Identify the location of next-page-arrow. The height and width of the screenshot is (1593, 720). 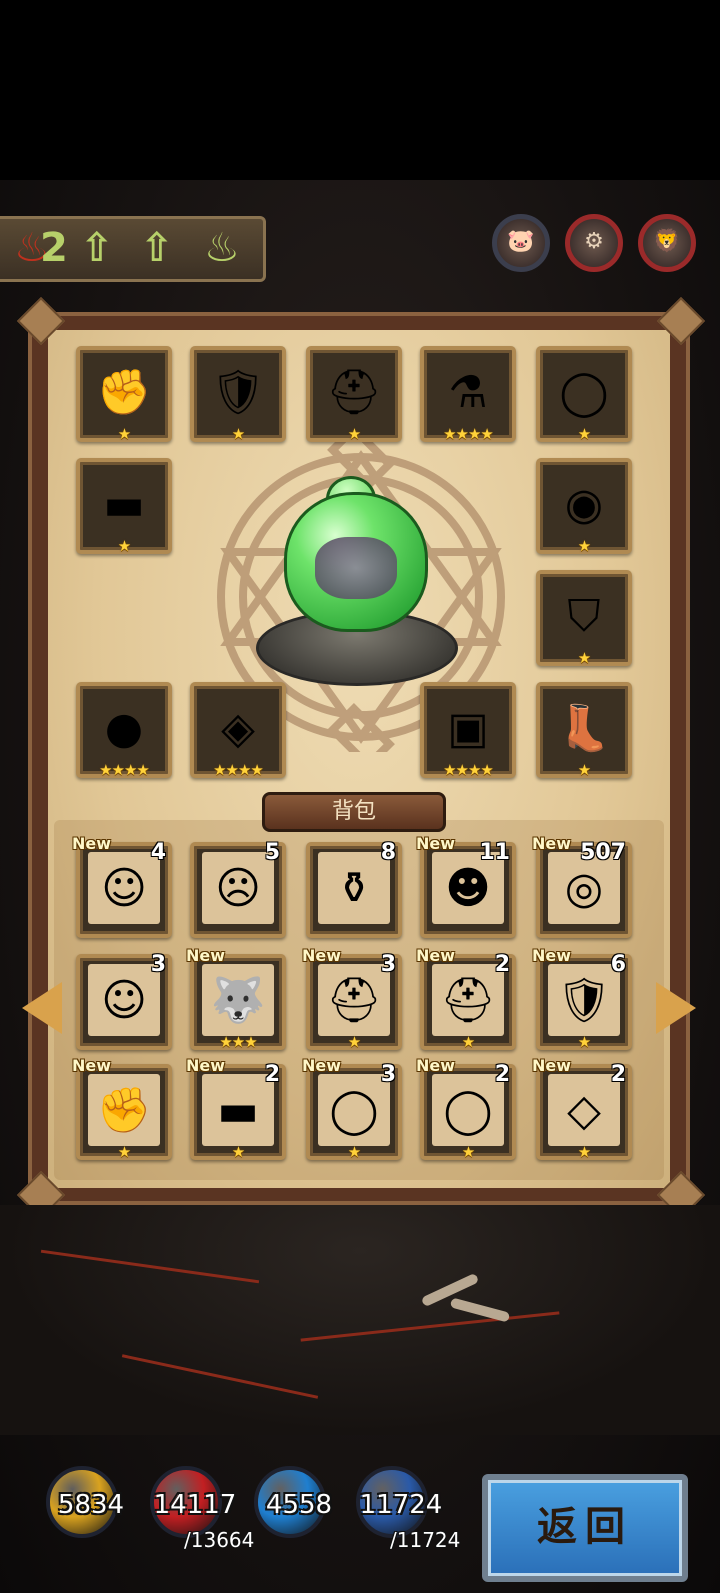
(676, 1008).